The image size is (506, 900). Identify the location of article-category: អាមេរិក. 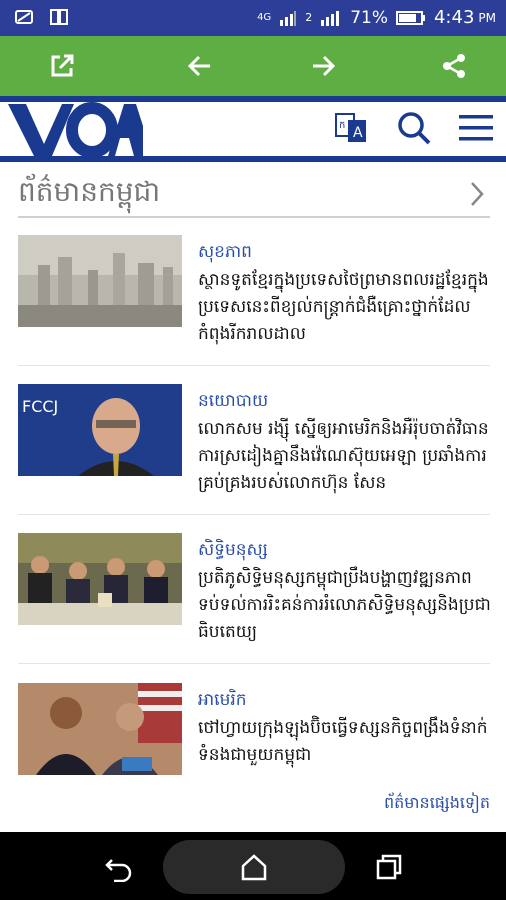
(222, 701).